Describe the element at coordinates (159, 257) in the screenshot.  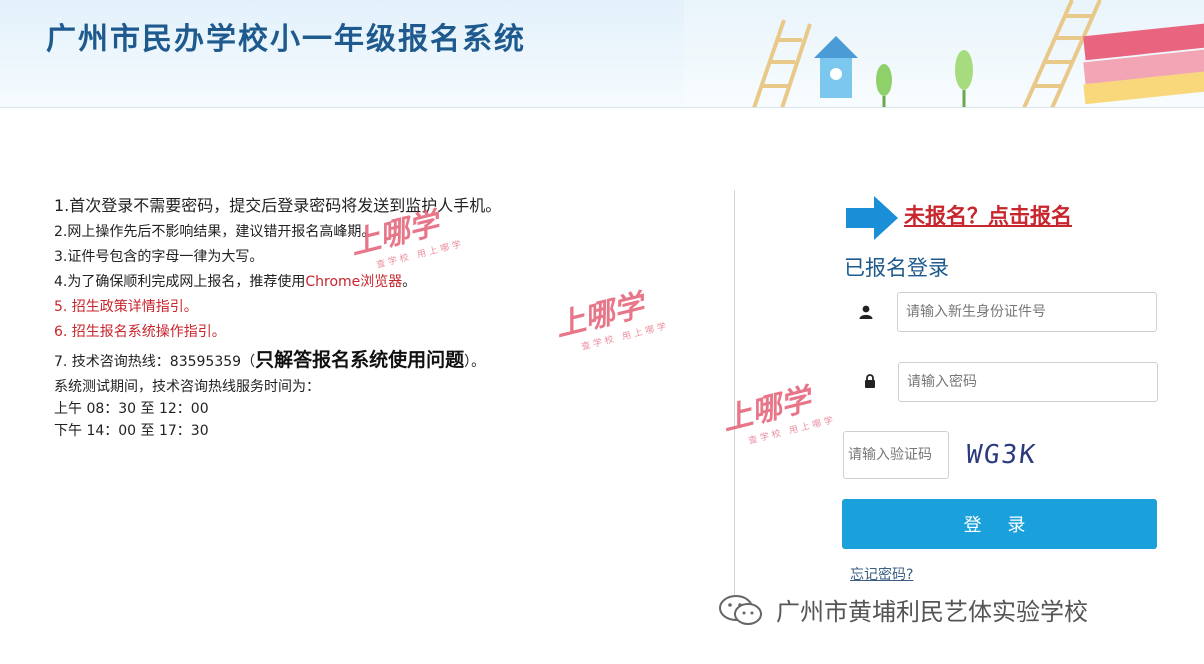
I see `note-3: 3.证件号包含的字母一律为大写。` at that location.